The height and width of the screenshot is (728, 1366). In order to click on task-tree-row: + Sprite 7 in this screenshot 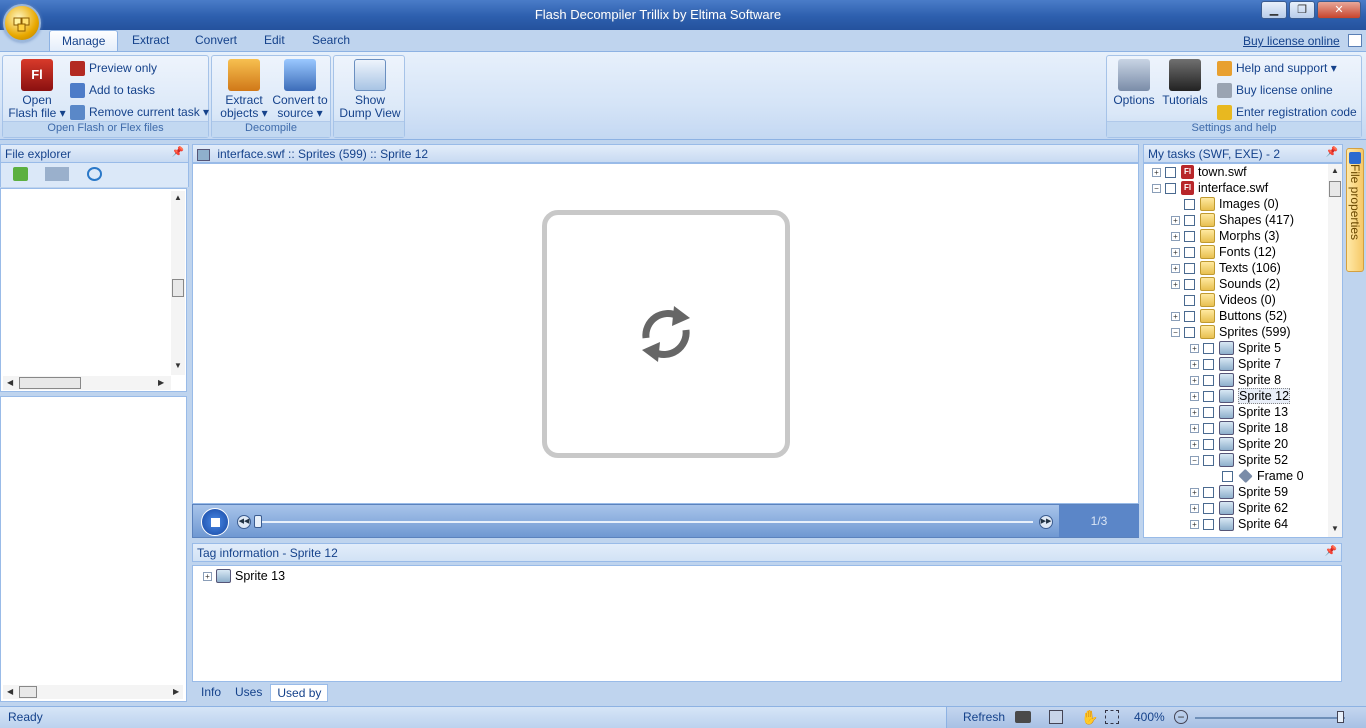, I will do `click(1235, 364)`.